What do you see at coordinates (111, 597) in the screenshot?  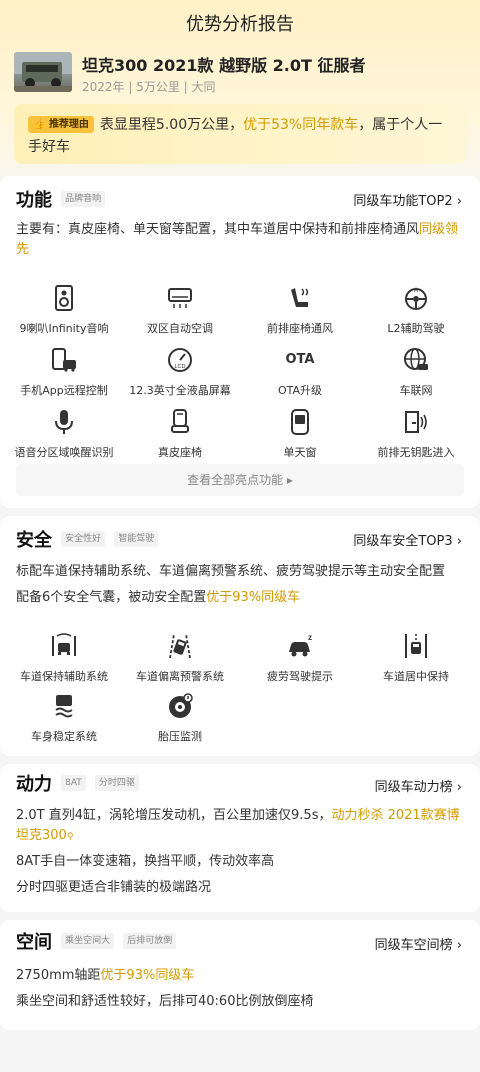 I see `safety-desc-text: 配备6个安全气囊，被动安全配置` at bounding box center [111, 597].